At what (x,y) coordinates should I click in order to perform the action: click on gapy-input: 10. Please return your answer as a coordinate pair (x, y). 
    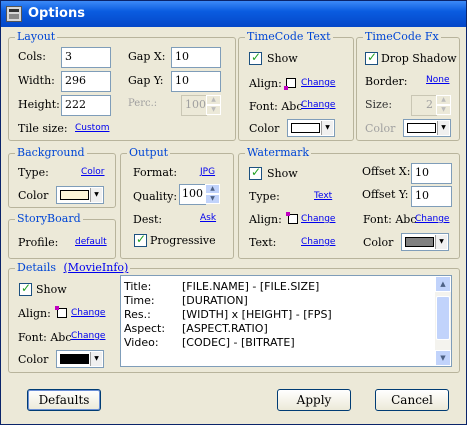
    Looking at the image, I should click on (196, 81).